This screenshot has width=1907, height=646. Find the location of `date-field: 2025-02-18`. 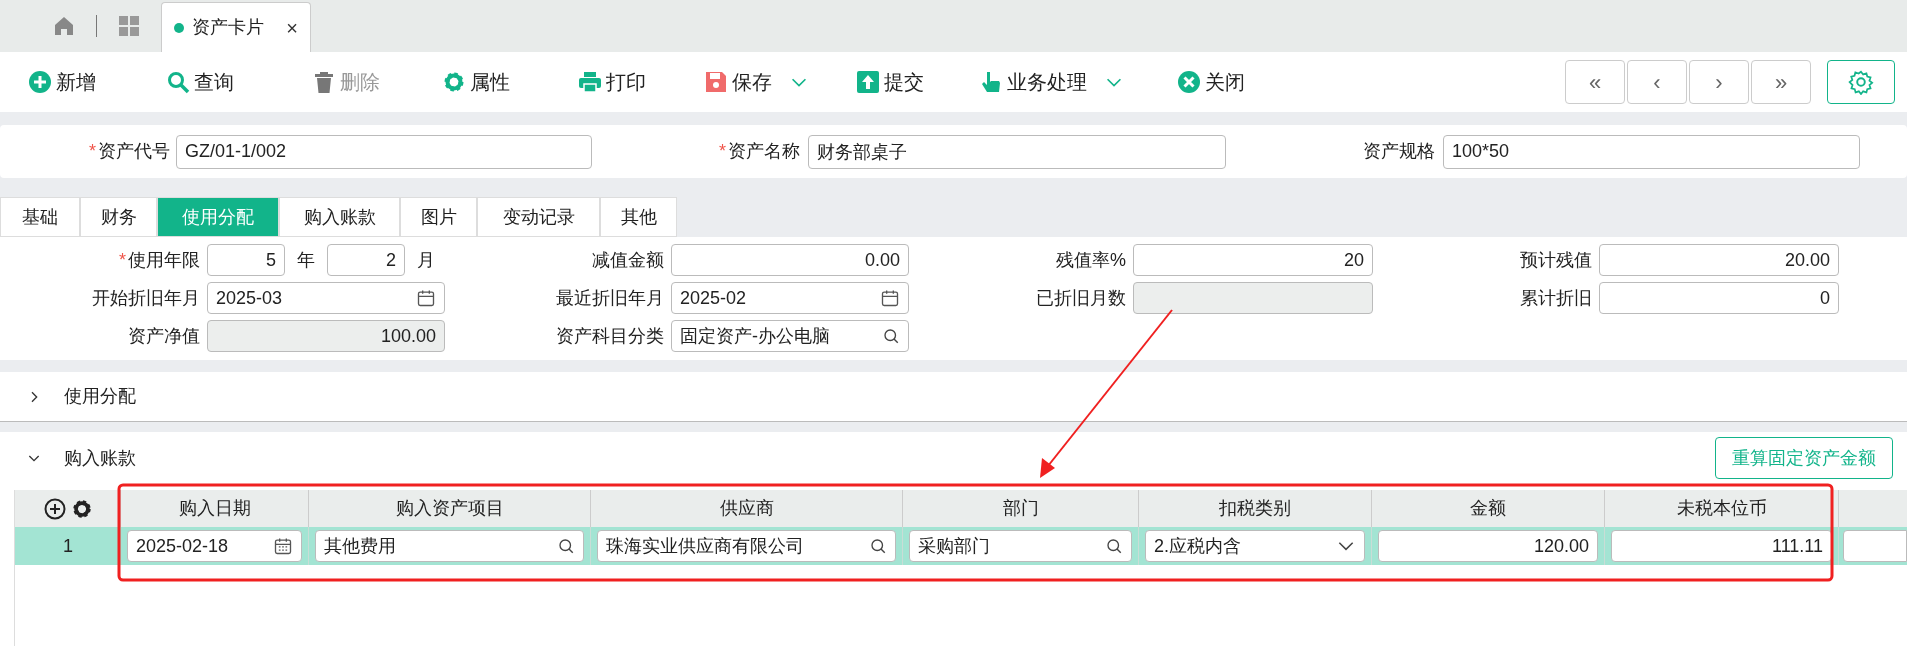

date-field: 2025-02-18 is located at coordinates (214, 546).